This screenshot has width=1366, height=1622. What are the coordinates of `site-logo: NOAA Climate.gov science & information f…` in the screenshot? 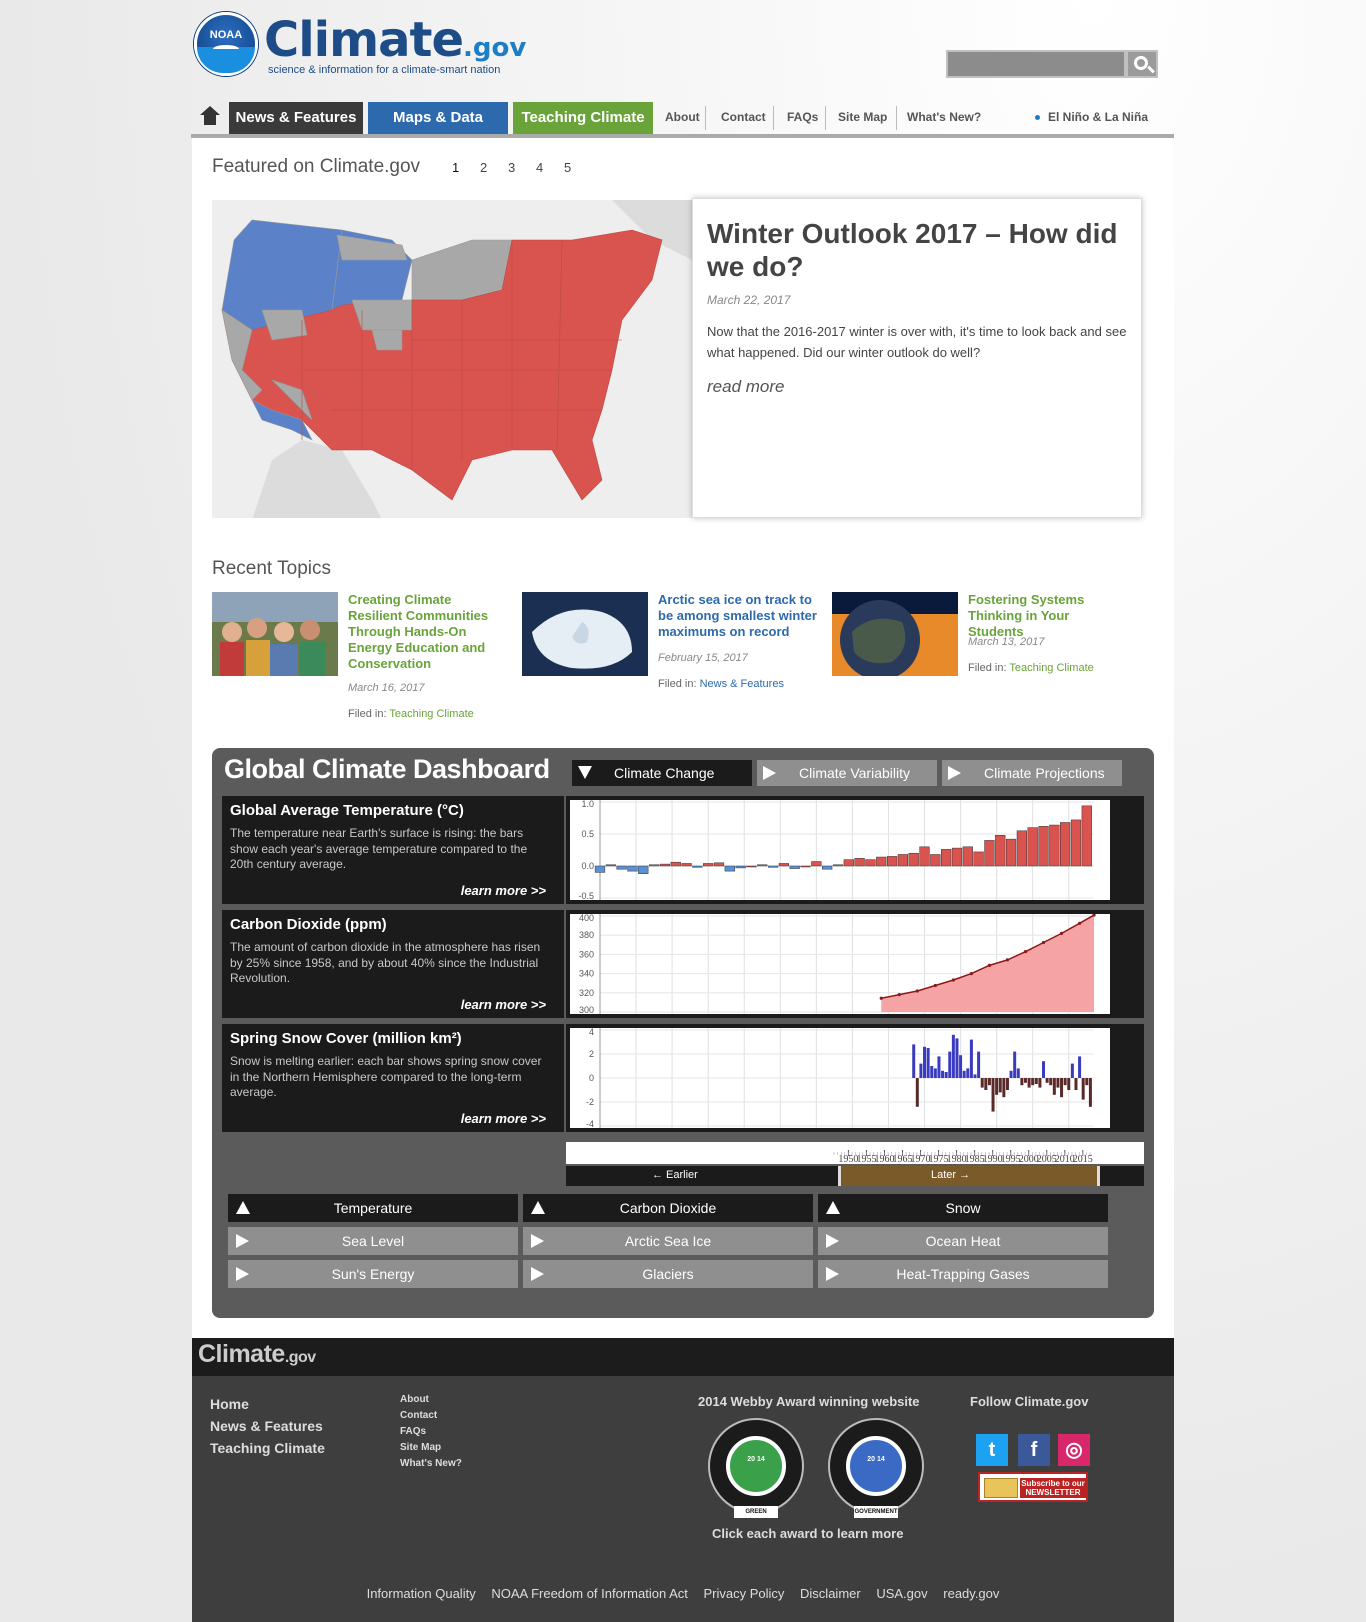 It's located at (360, 47).